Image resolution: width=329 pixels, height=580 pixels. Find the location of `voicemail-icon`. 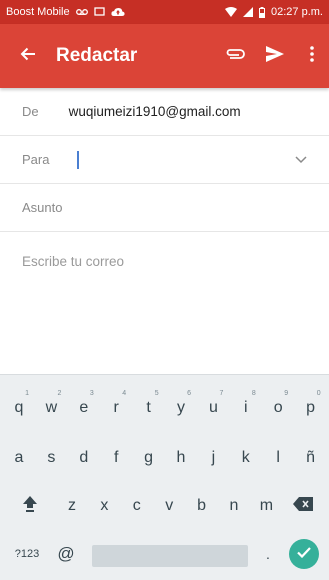

voicemail-icon is located at coordinates (81, 12).